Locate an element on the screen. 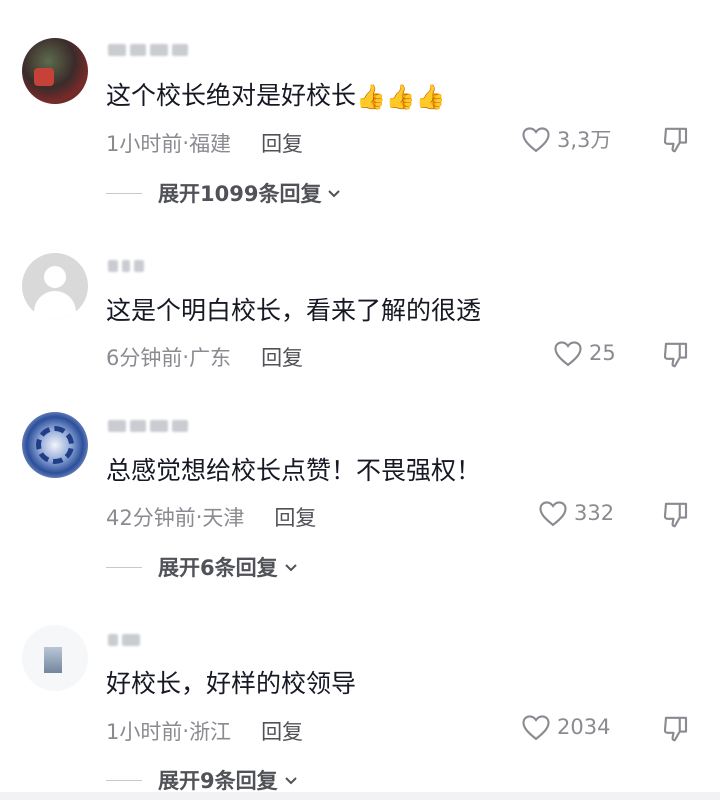  comment-meta: 6分钟前 · 广东 回复 is located at coordinates (204, 357).